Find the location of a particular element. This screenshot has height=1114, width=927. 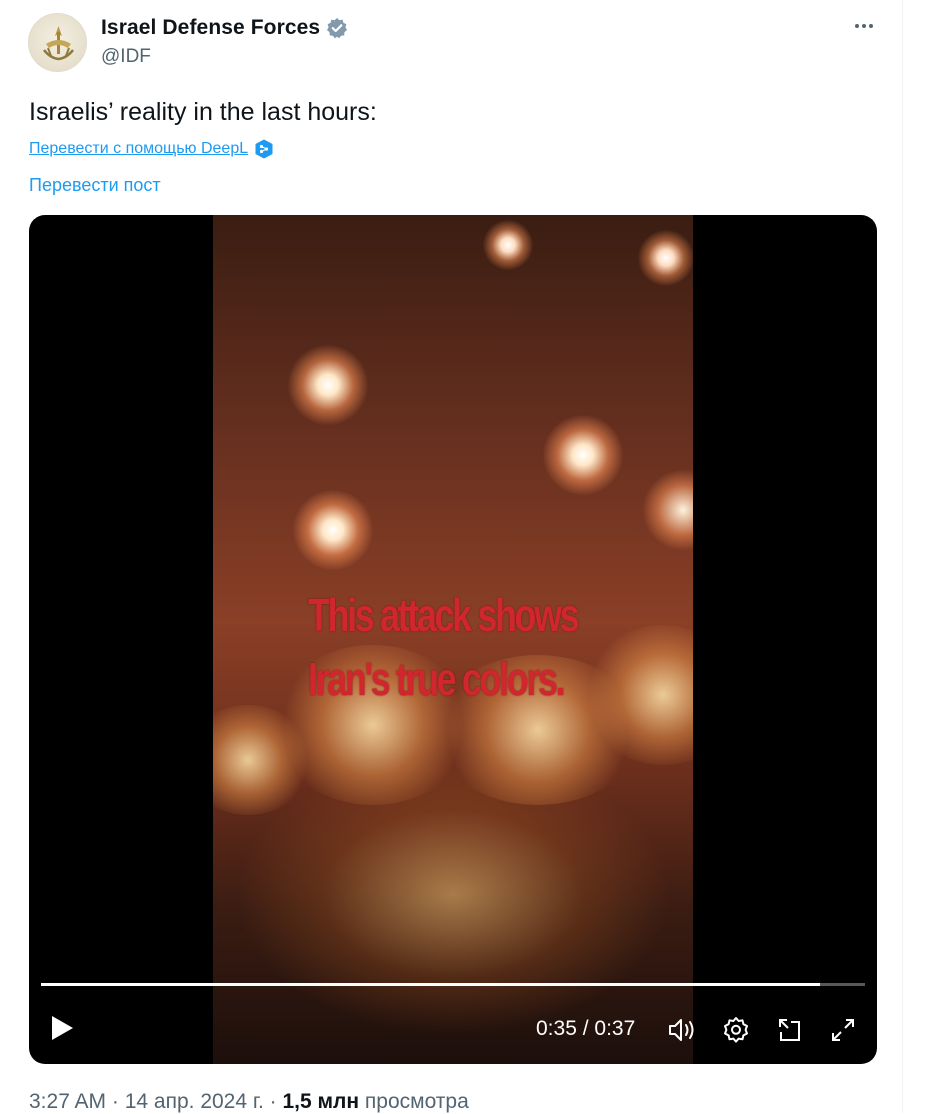

author-name-row: Israel Defense Forces is located at coordinates (224, 28).